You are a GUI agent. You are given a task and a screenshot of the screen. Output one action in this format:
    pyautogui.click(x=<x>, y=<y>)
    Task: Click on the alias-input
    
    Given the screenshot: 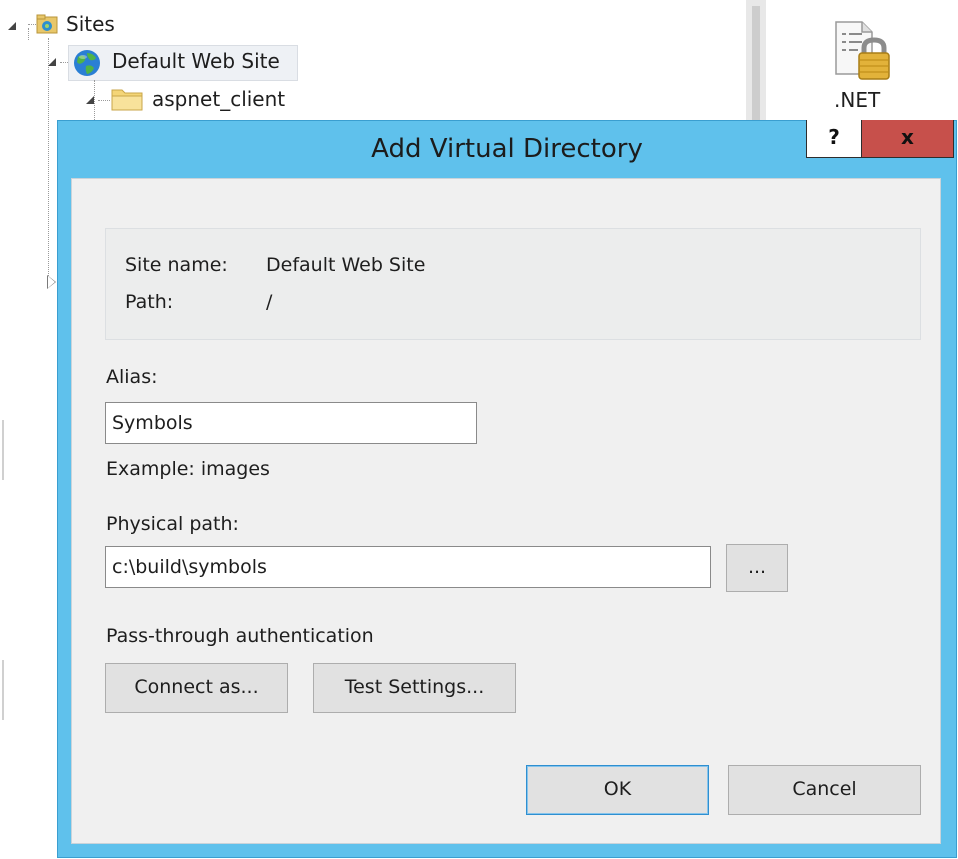 What is the action you would take?
    pyautogui.click(x=291, y=423)
    